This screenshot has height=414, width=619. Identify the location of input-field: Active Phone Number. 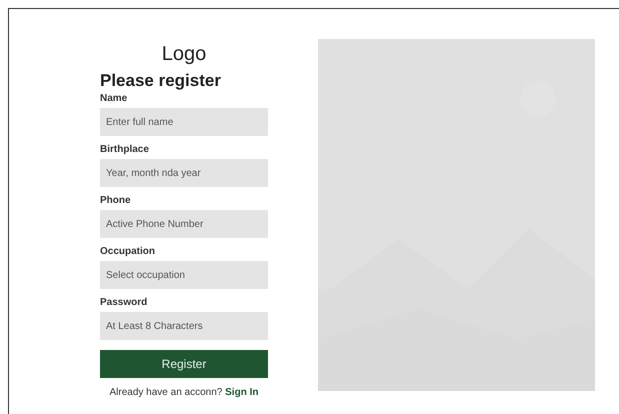
(184, 224).